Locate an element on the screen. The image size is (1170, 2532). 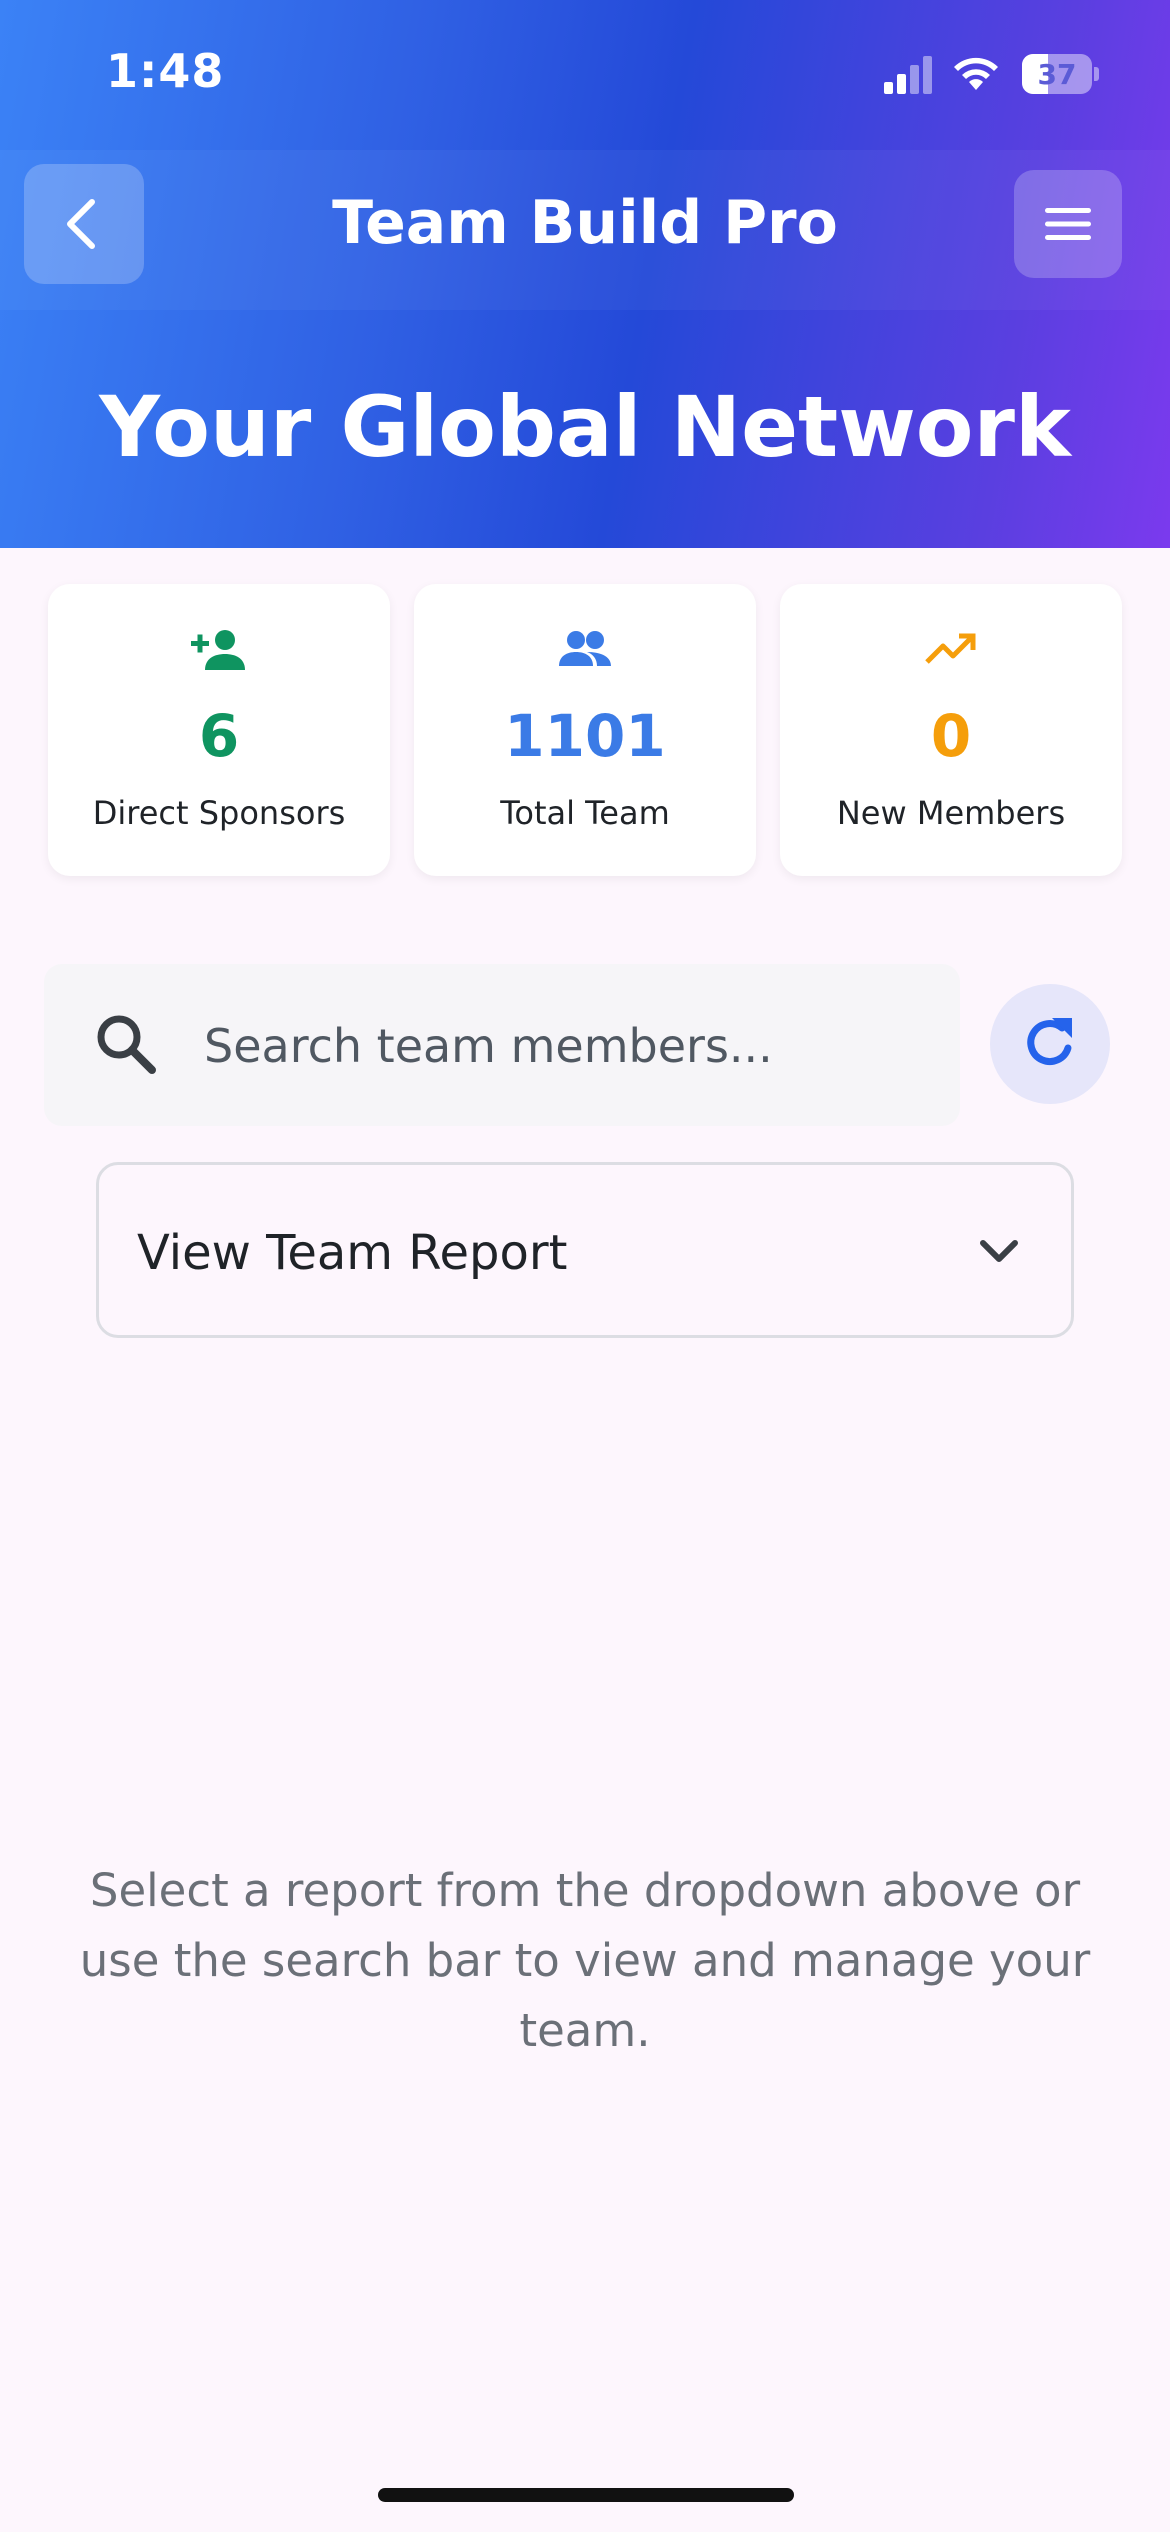
status-time: 1:48 is located at coordinates (165, 71).